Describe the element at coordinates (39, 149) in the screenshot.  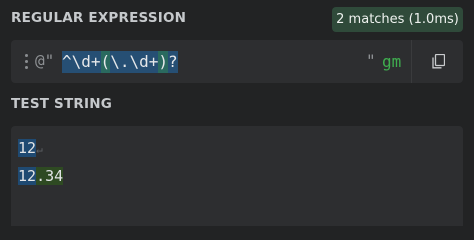
I see `newline-icon: ↵` at that location.